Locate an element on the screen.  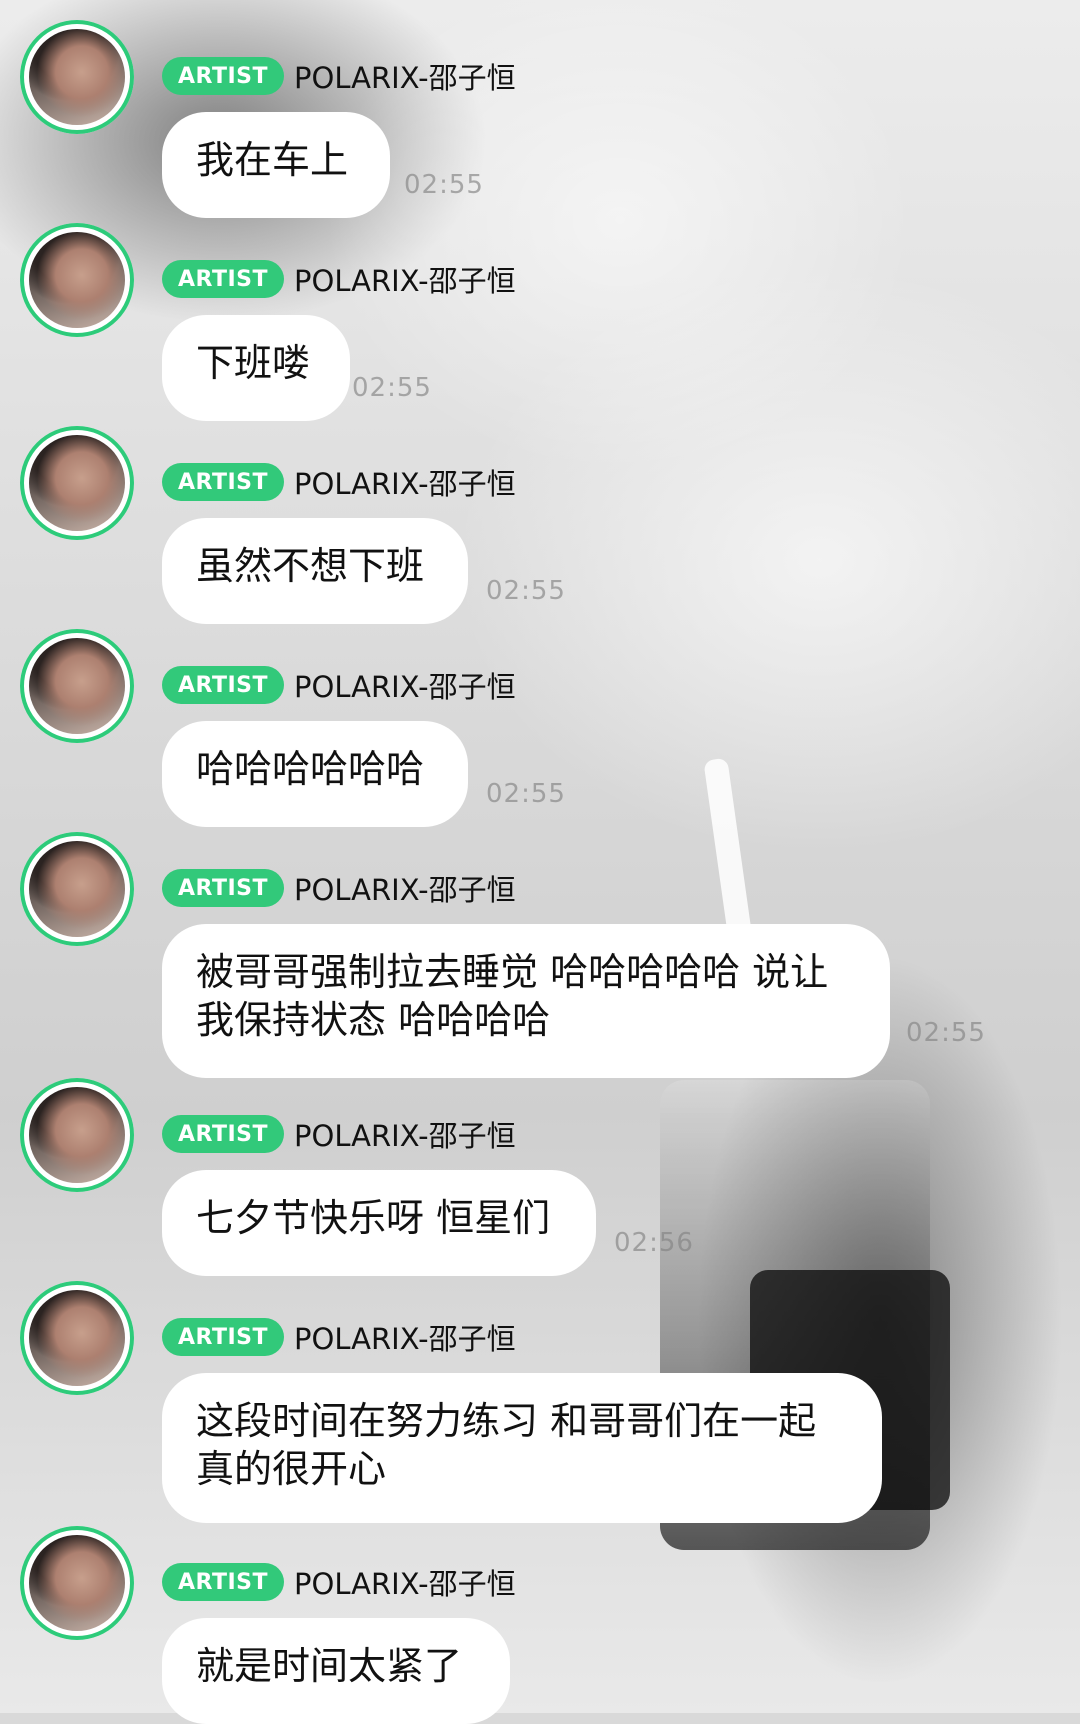
chat-message: ARTIST POLARIX-邵子恒 我在车上 02:55 is located at coordinates (540, 119).